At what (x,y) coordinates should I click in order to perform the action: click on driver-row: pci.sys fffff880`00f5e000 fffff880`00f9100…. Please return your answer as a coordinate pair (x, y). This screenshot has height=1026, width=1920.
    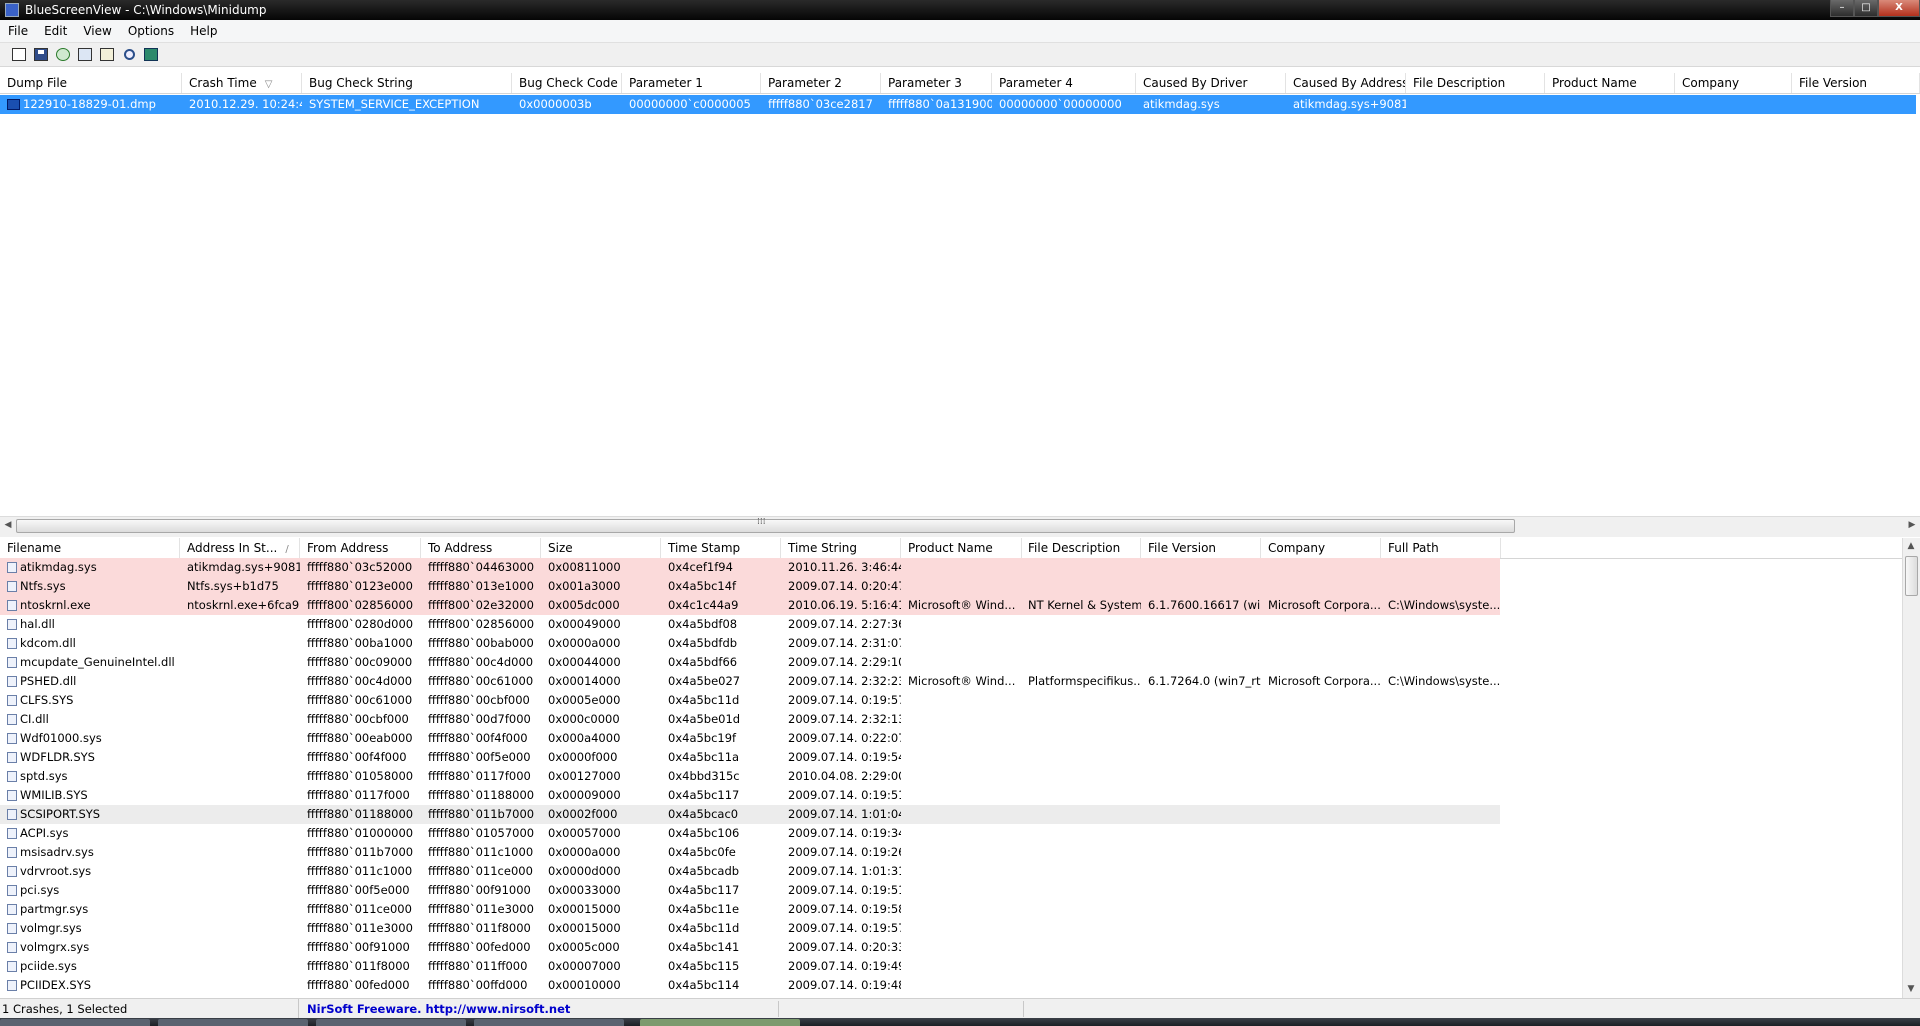
    Looking at the image, I should click on (750, 890).